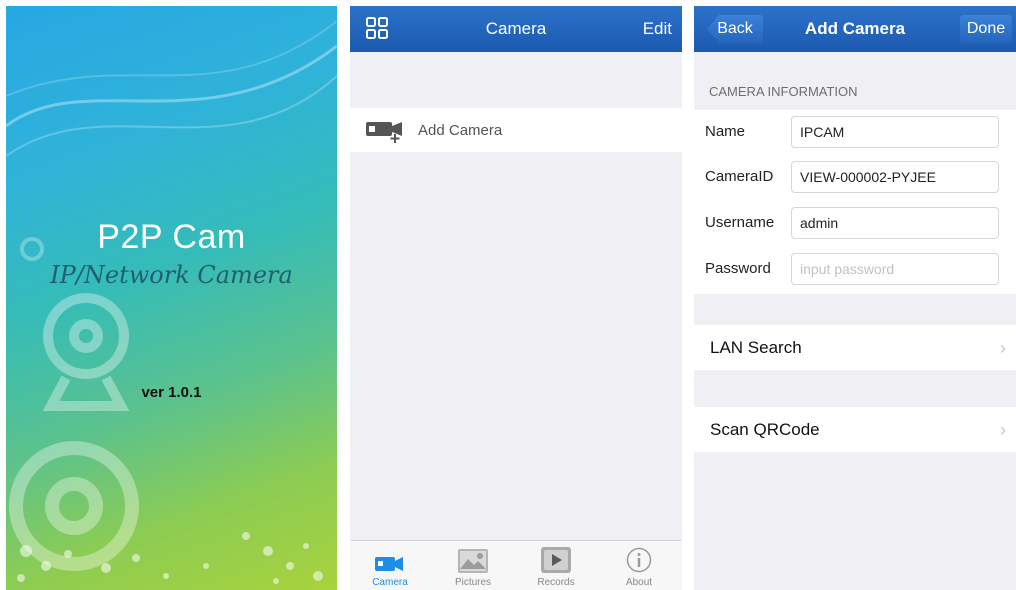 The height and width of the screenshot is (590, 1016). I want to click on tab-pictures-label: Pictures, so click(473, 582).